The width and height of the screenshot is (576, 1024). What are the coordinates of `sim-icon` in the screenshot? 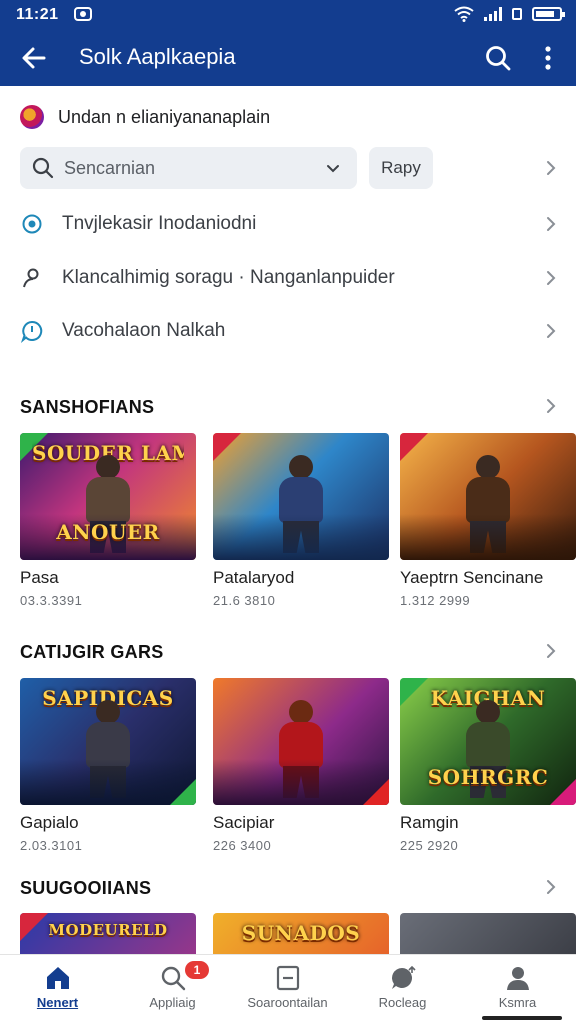 It's located at (517, 14).